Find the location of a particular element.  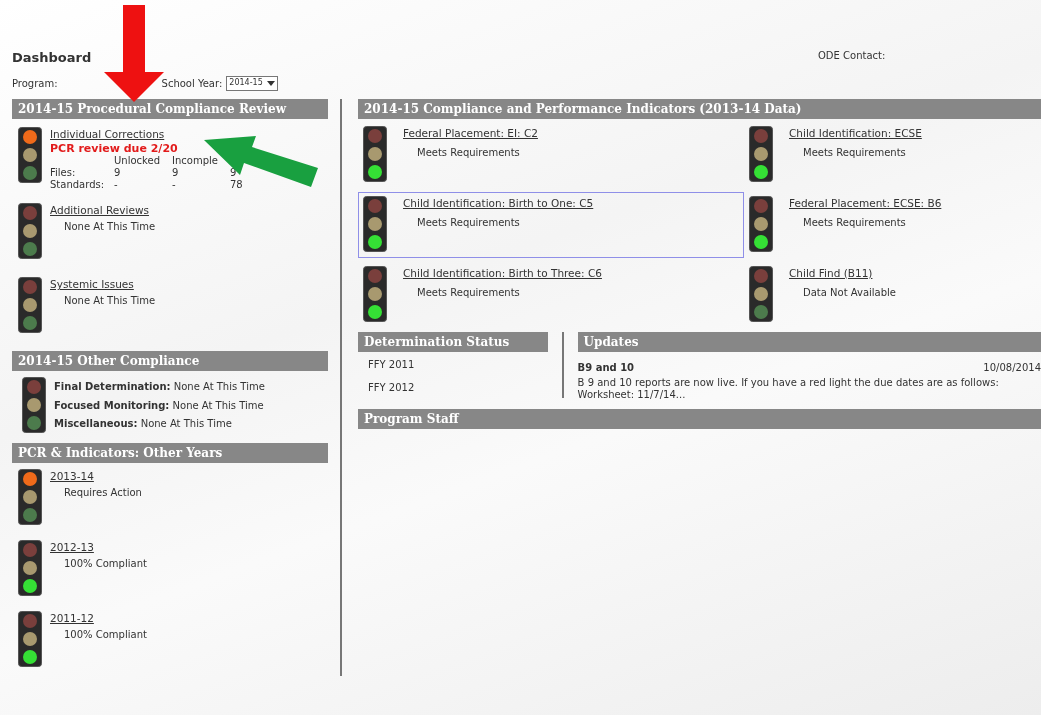

indicator-card: Child Identification: ECSE Meets Requirements is located at coordinates (892, 154).